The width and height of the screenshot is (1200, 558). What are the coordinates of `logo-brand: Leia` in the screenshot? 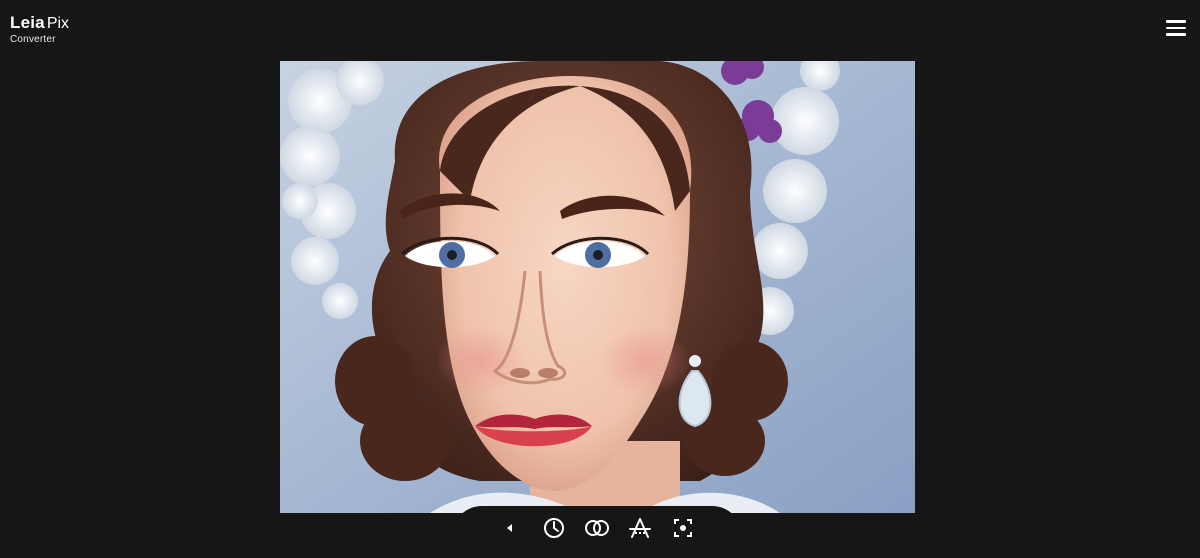 It's located at (27, 22).